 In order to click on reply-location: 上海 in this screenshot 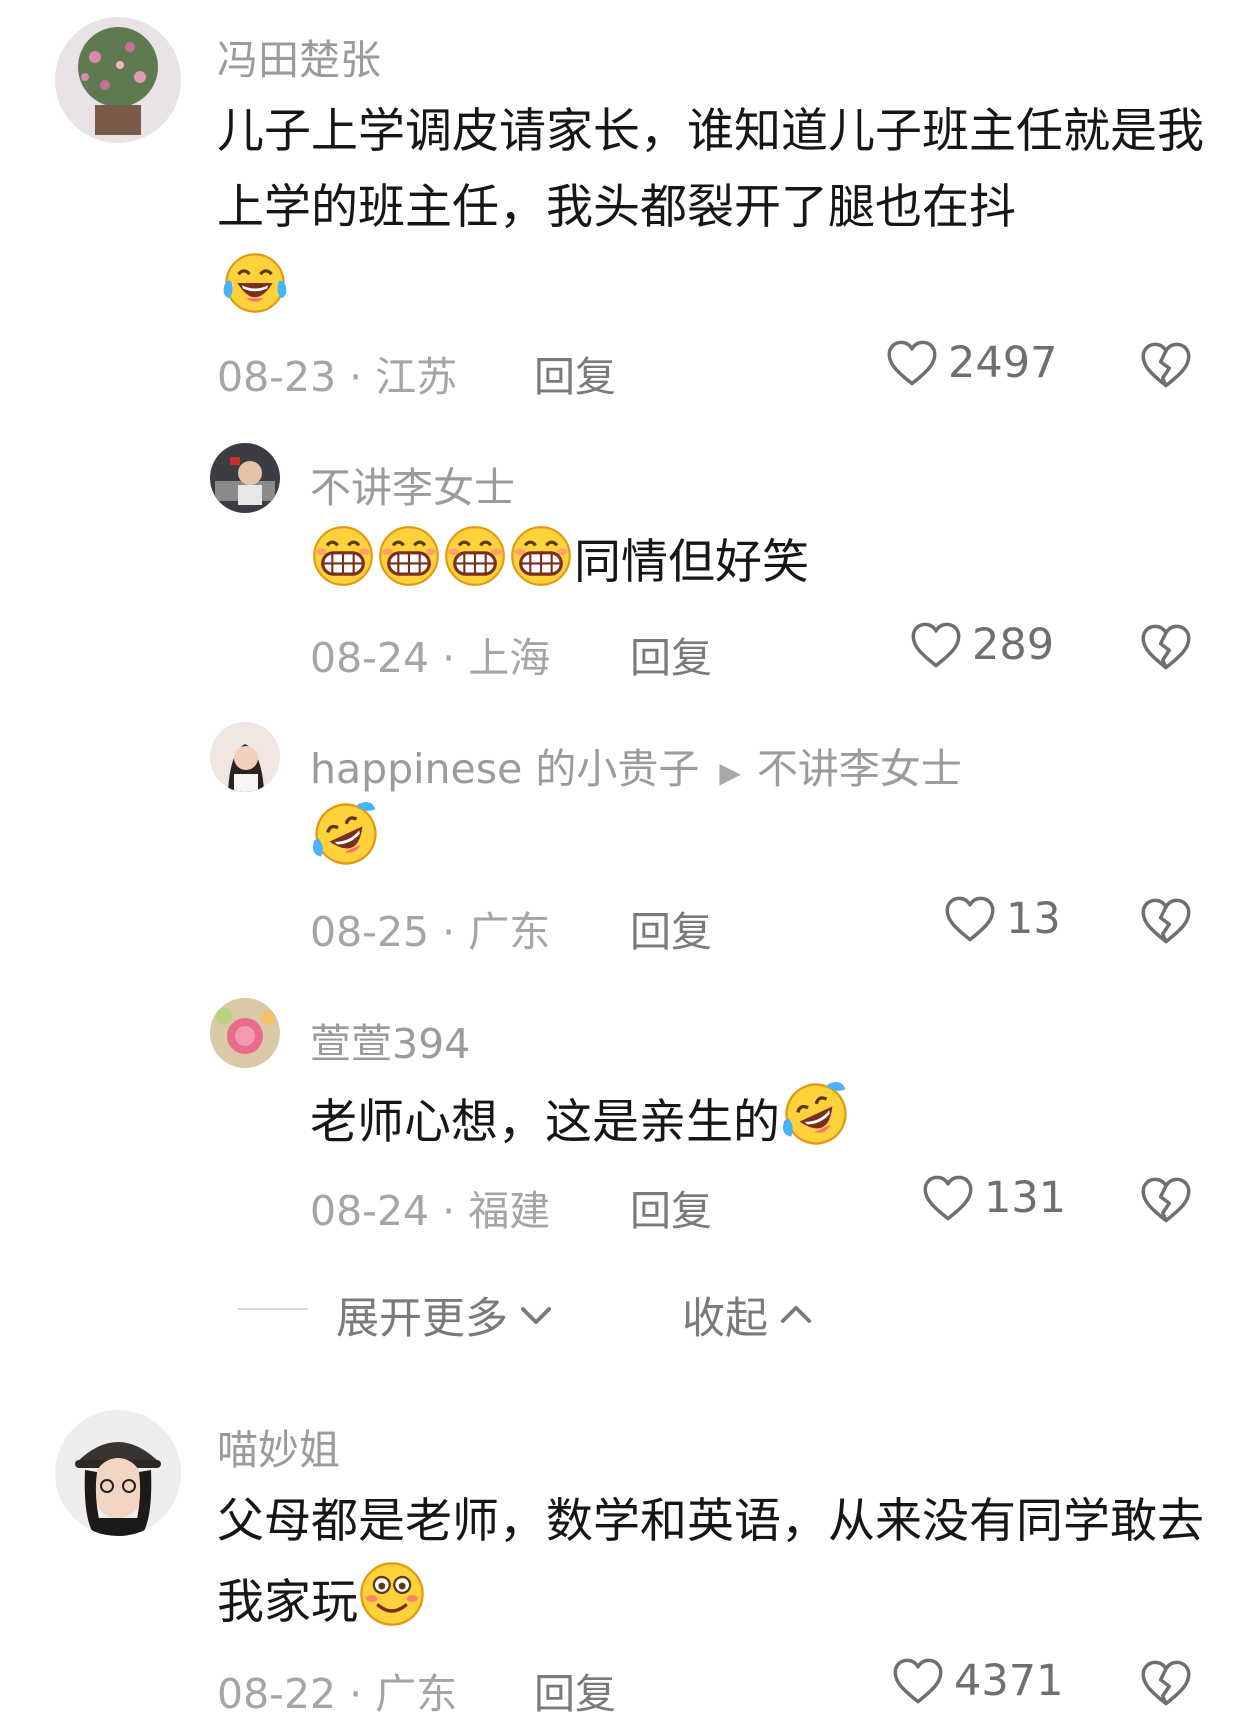, I will do `click(509, 658)`.